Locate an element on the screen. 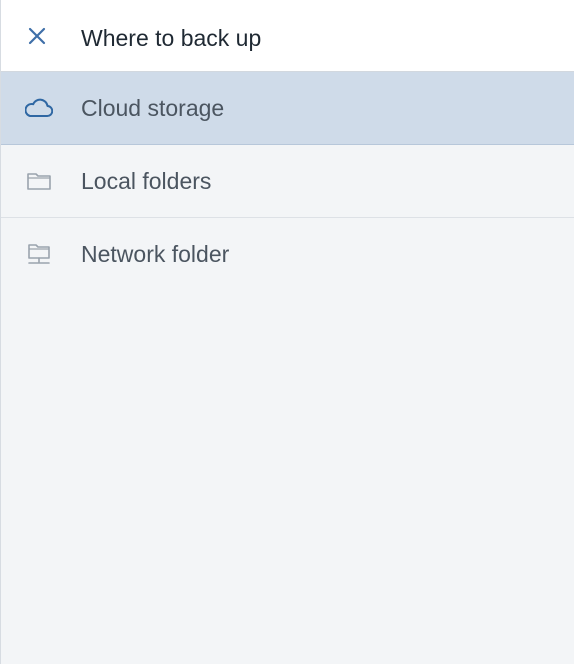 Image resolution: width=574 pixels, height=664 pixels. panel-title: Where to back up is located at coordinates (171, 38).